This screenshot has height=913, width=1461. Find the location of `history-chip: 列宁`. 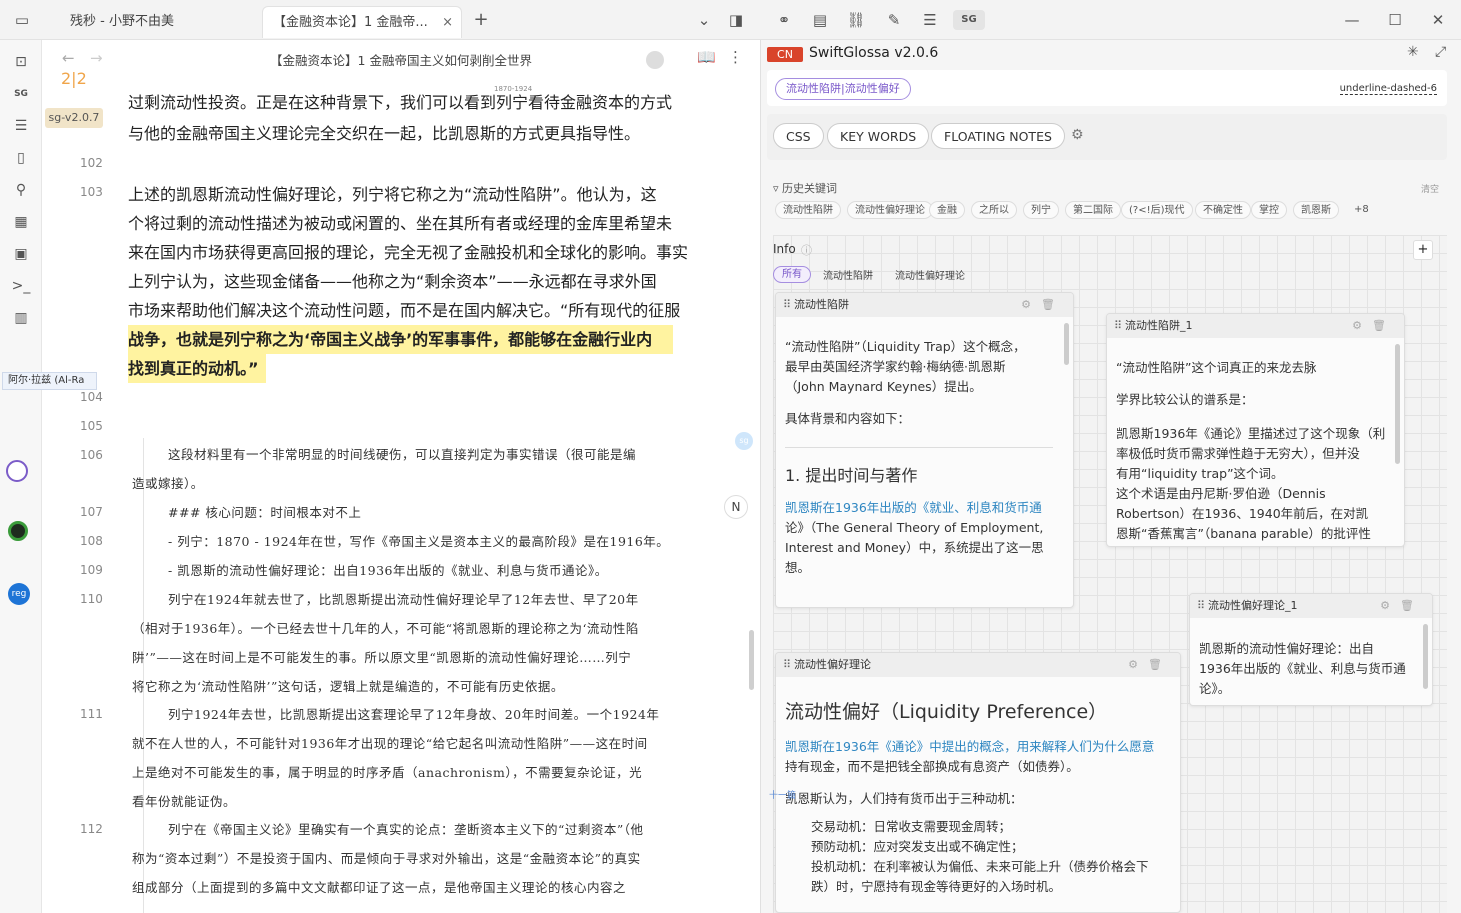

history-chip: 列宁 is located at coordinates (1041, 210).